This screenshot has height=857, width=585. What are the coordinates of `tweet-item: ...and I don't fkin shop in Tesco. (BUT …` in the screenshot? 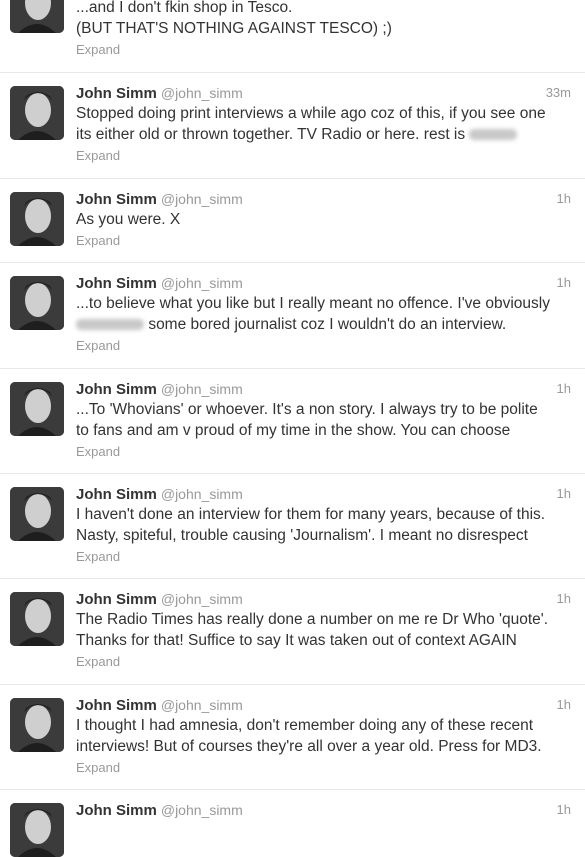 It's located at (292, 36).